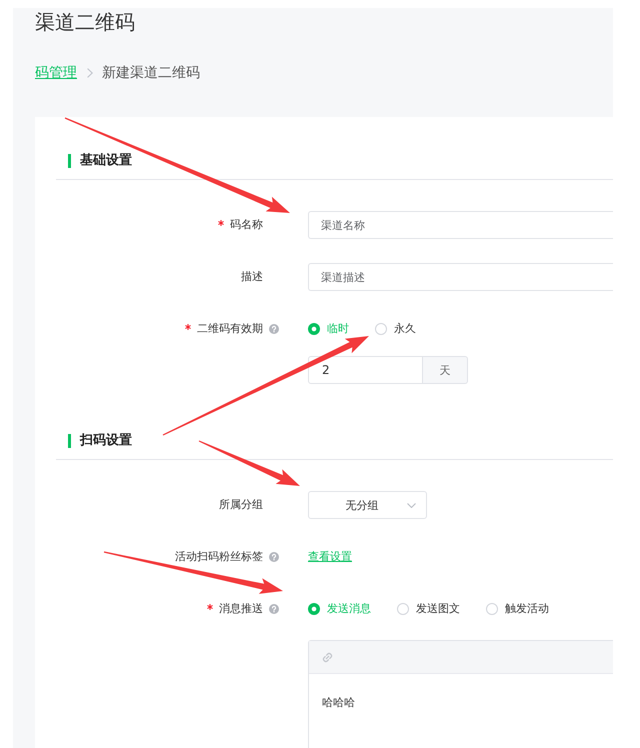 The height and width of the screenshot is (748, 640). I want to click on breadcrumb-current: 新建渠道二维码, so click(151, 73).